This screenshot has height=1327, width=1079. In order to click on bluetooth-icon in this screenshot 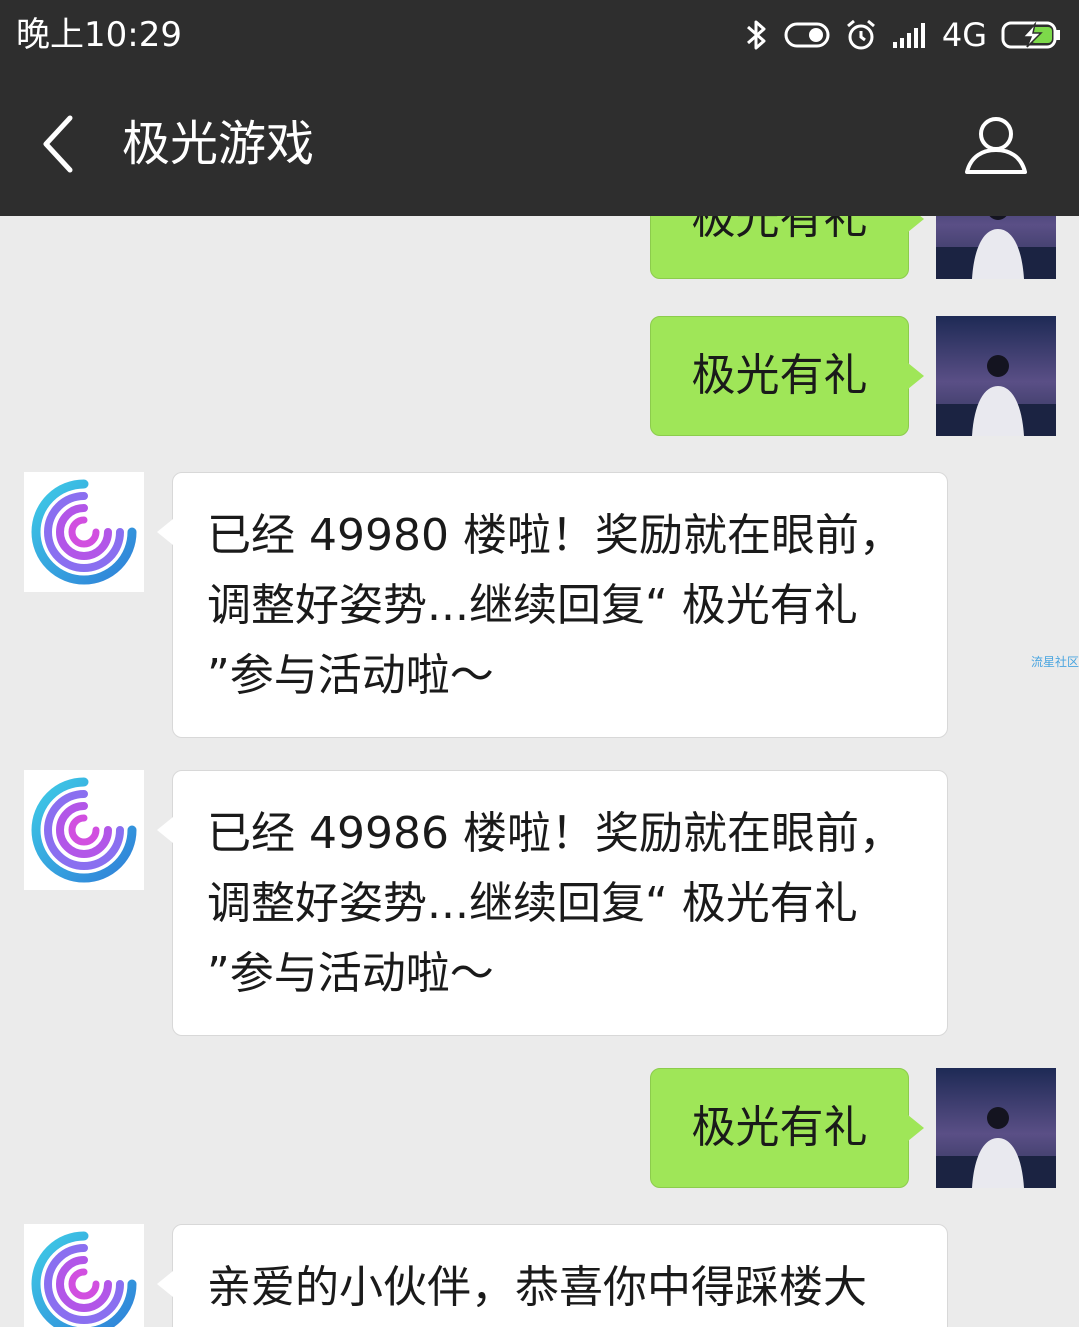, I will do `click(756, 35)`.